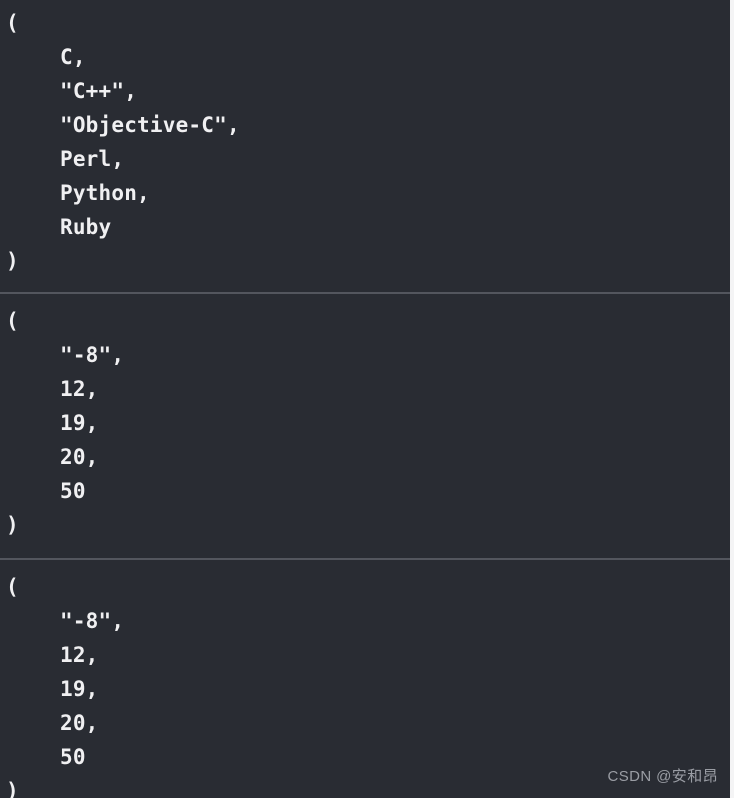 This screenshot has height=798, width=734. Describe the element at coordinates (662, 776) in the screenshot. I see `csdn-watermark: CSDN @安和昂` at that location.